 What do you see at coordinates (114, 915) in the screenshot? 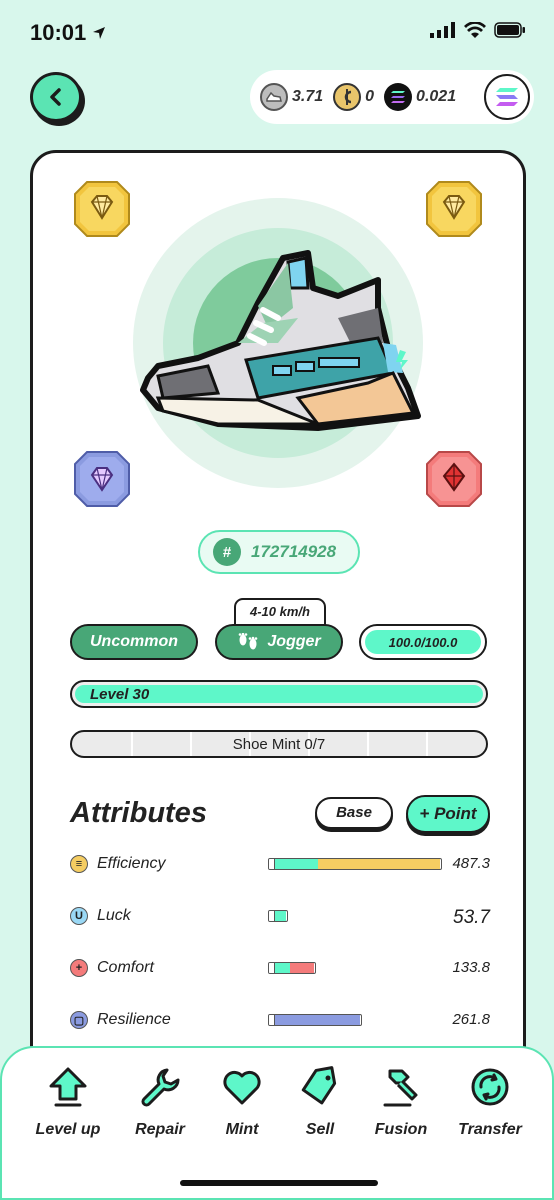
I see `attribute-name: Luck` at bounding box center [114, 915].